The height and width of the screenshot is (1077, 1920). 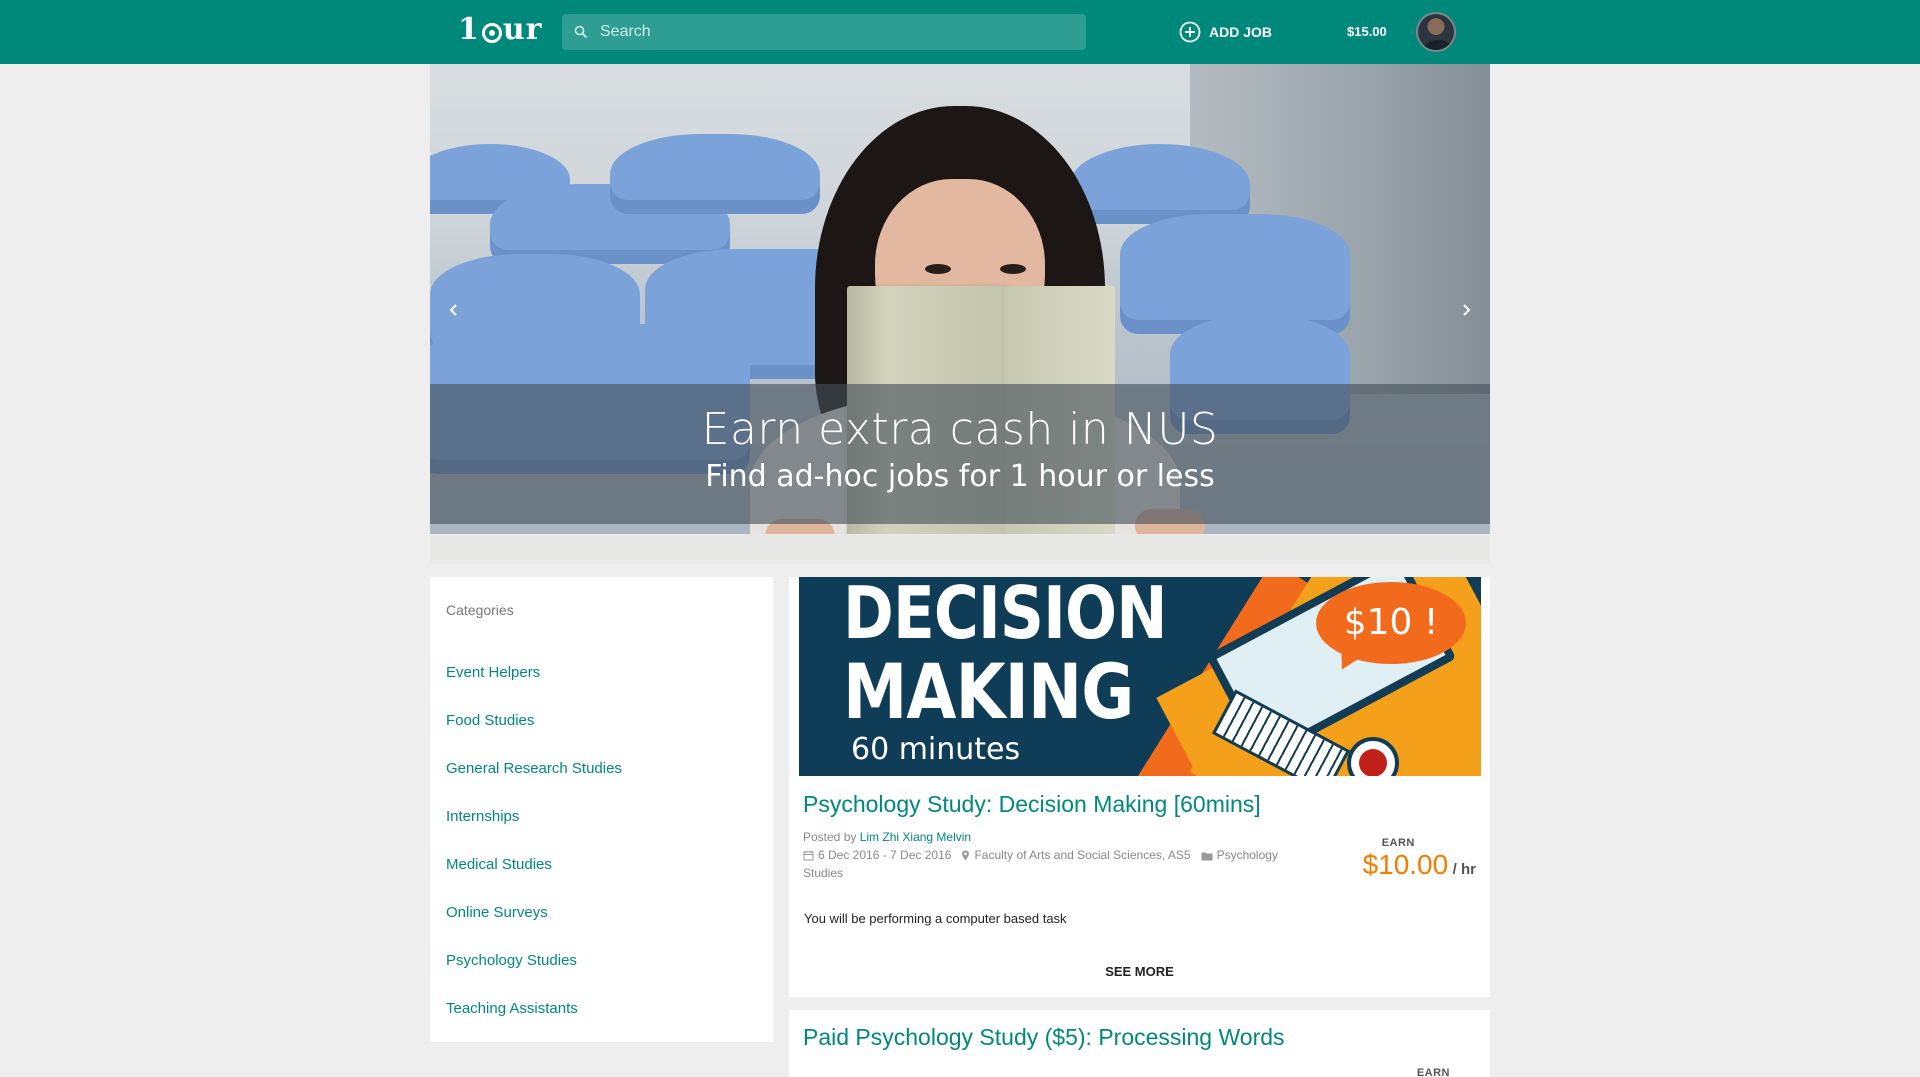 I want to click on category-online-surveys: Online Surveys, so click(x=534, y=928).